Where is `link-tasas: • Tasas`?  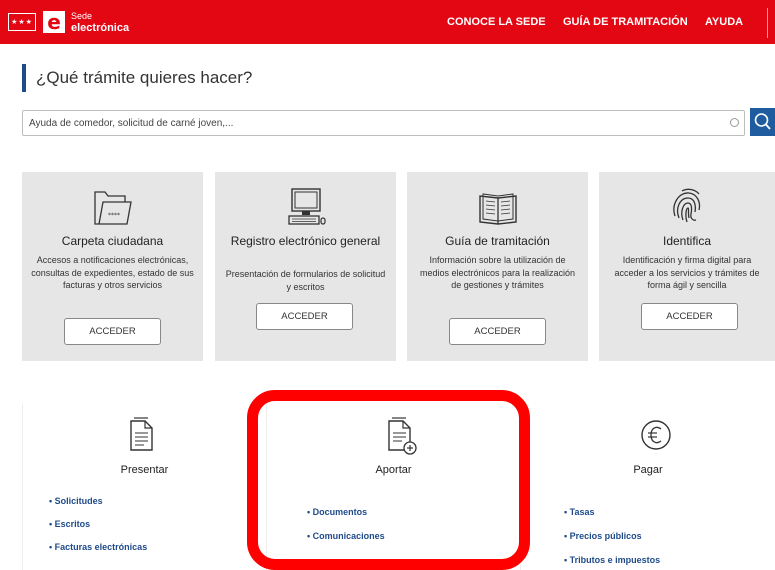 link-tasas: • Tasas is located at coordinates (579, 512).